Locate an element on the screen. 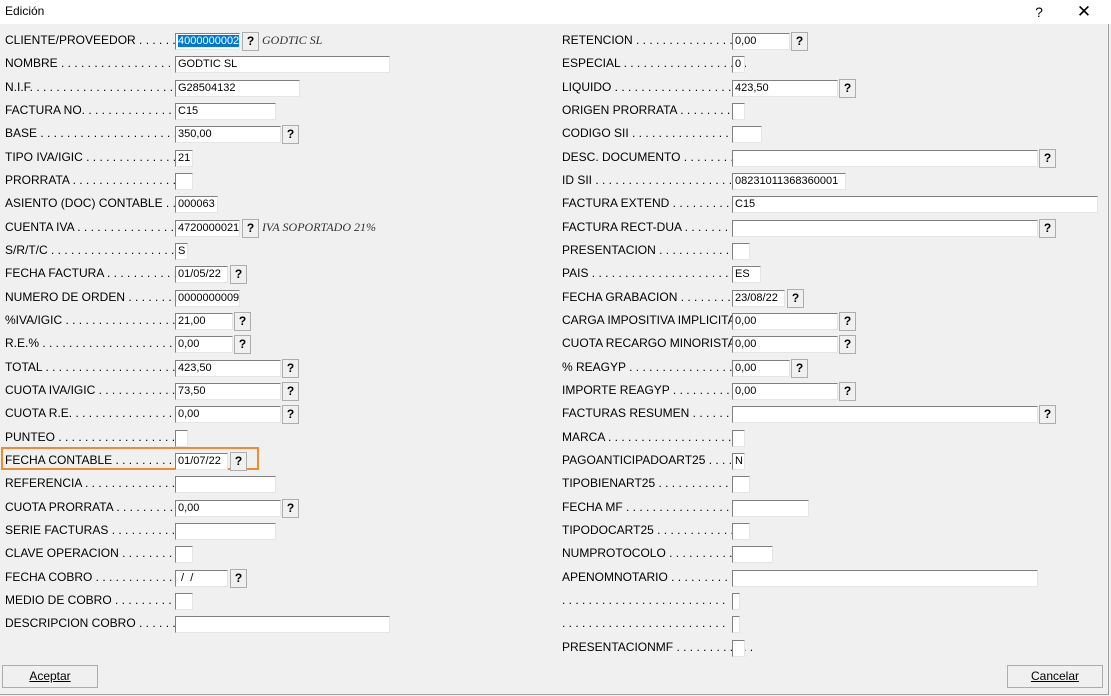 The height and width of the screenshot is (696, 1111). cliente-field: 4000000002 is located at coordinates (207, 41).